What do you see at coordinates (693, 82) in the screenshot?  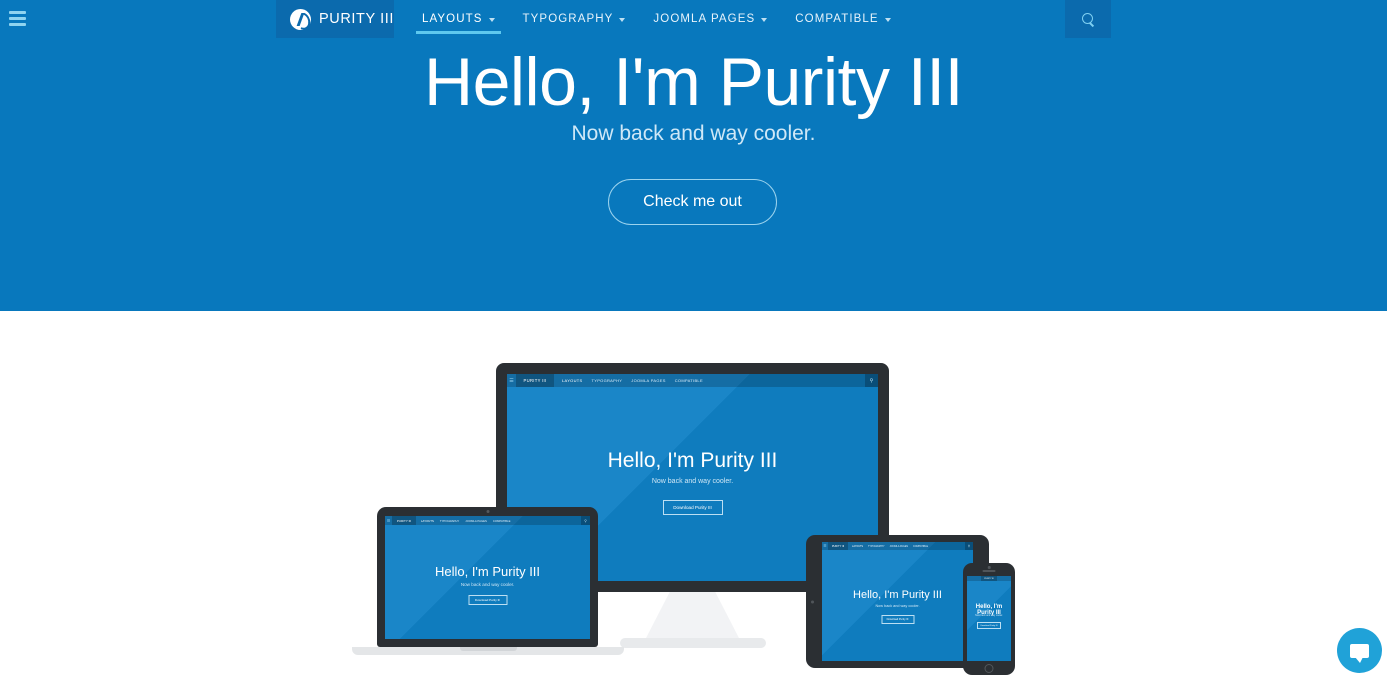 I see `hero-title: Hello, I'm Purity III` at bounding box center [693, 82].